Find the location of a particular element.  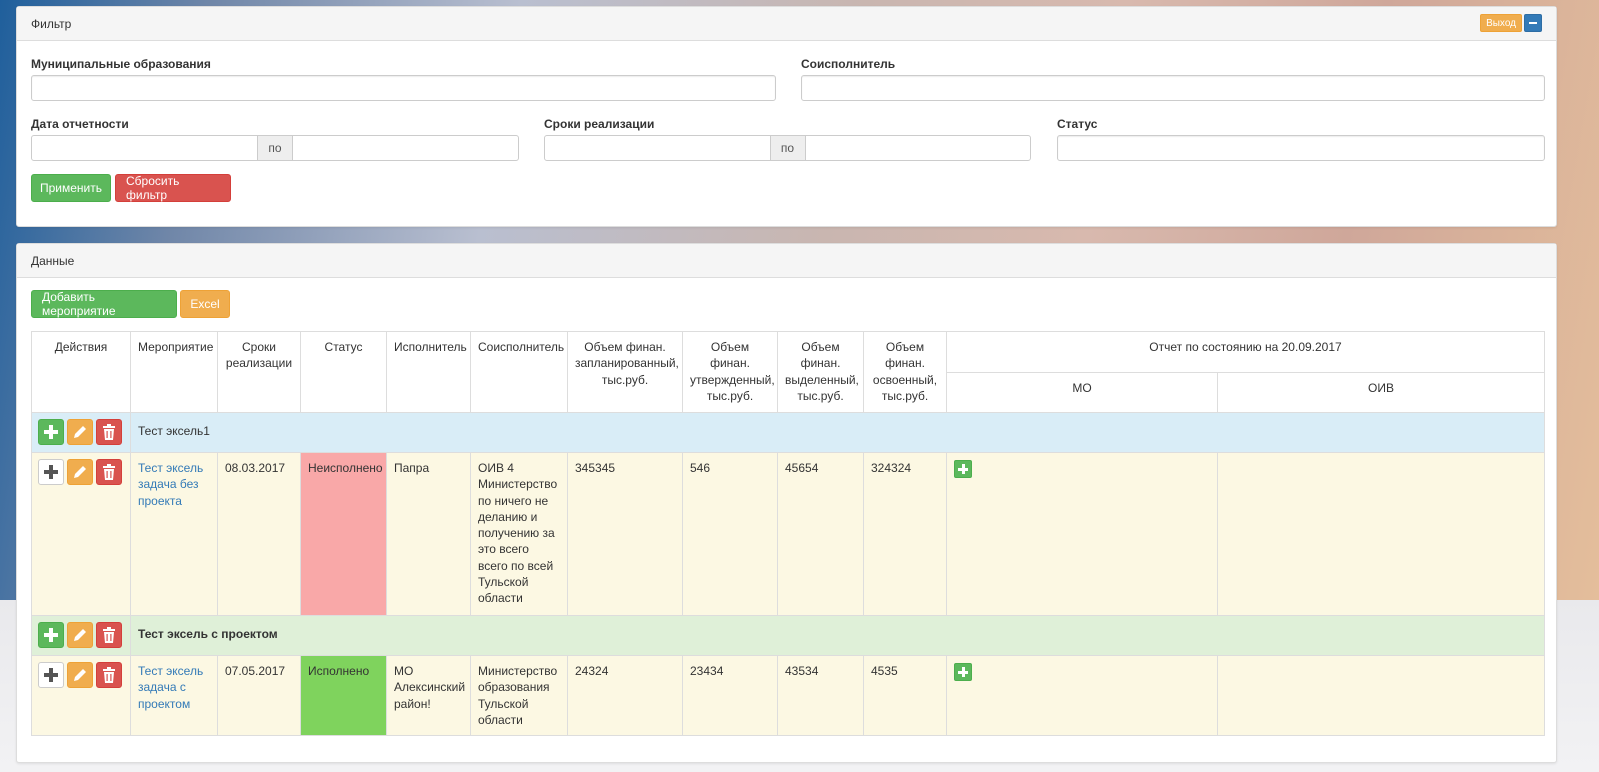

status-select is located at coordinates (1301, 148).